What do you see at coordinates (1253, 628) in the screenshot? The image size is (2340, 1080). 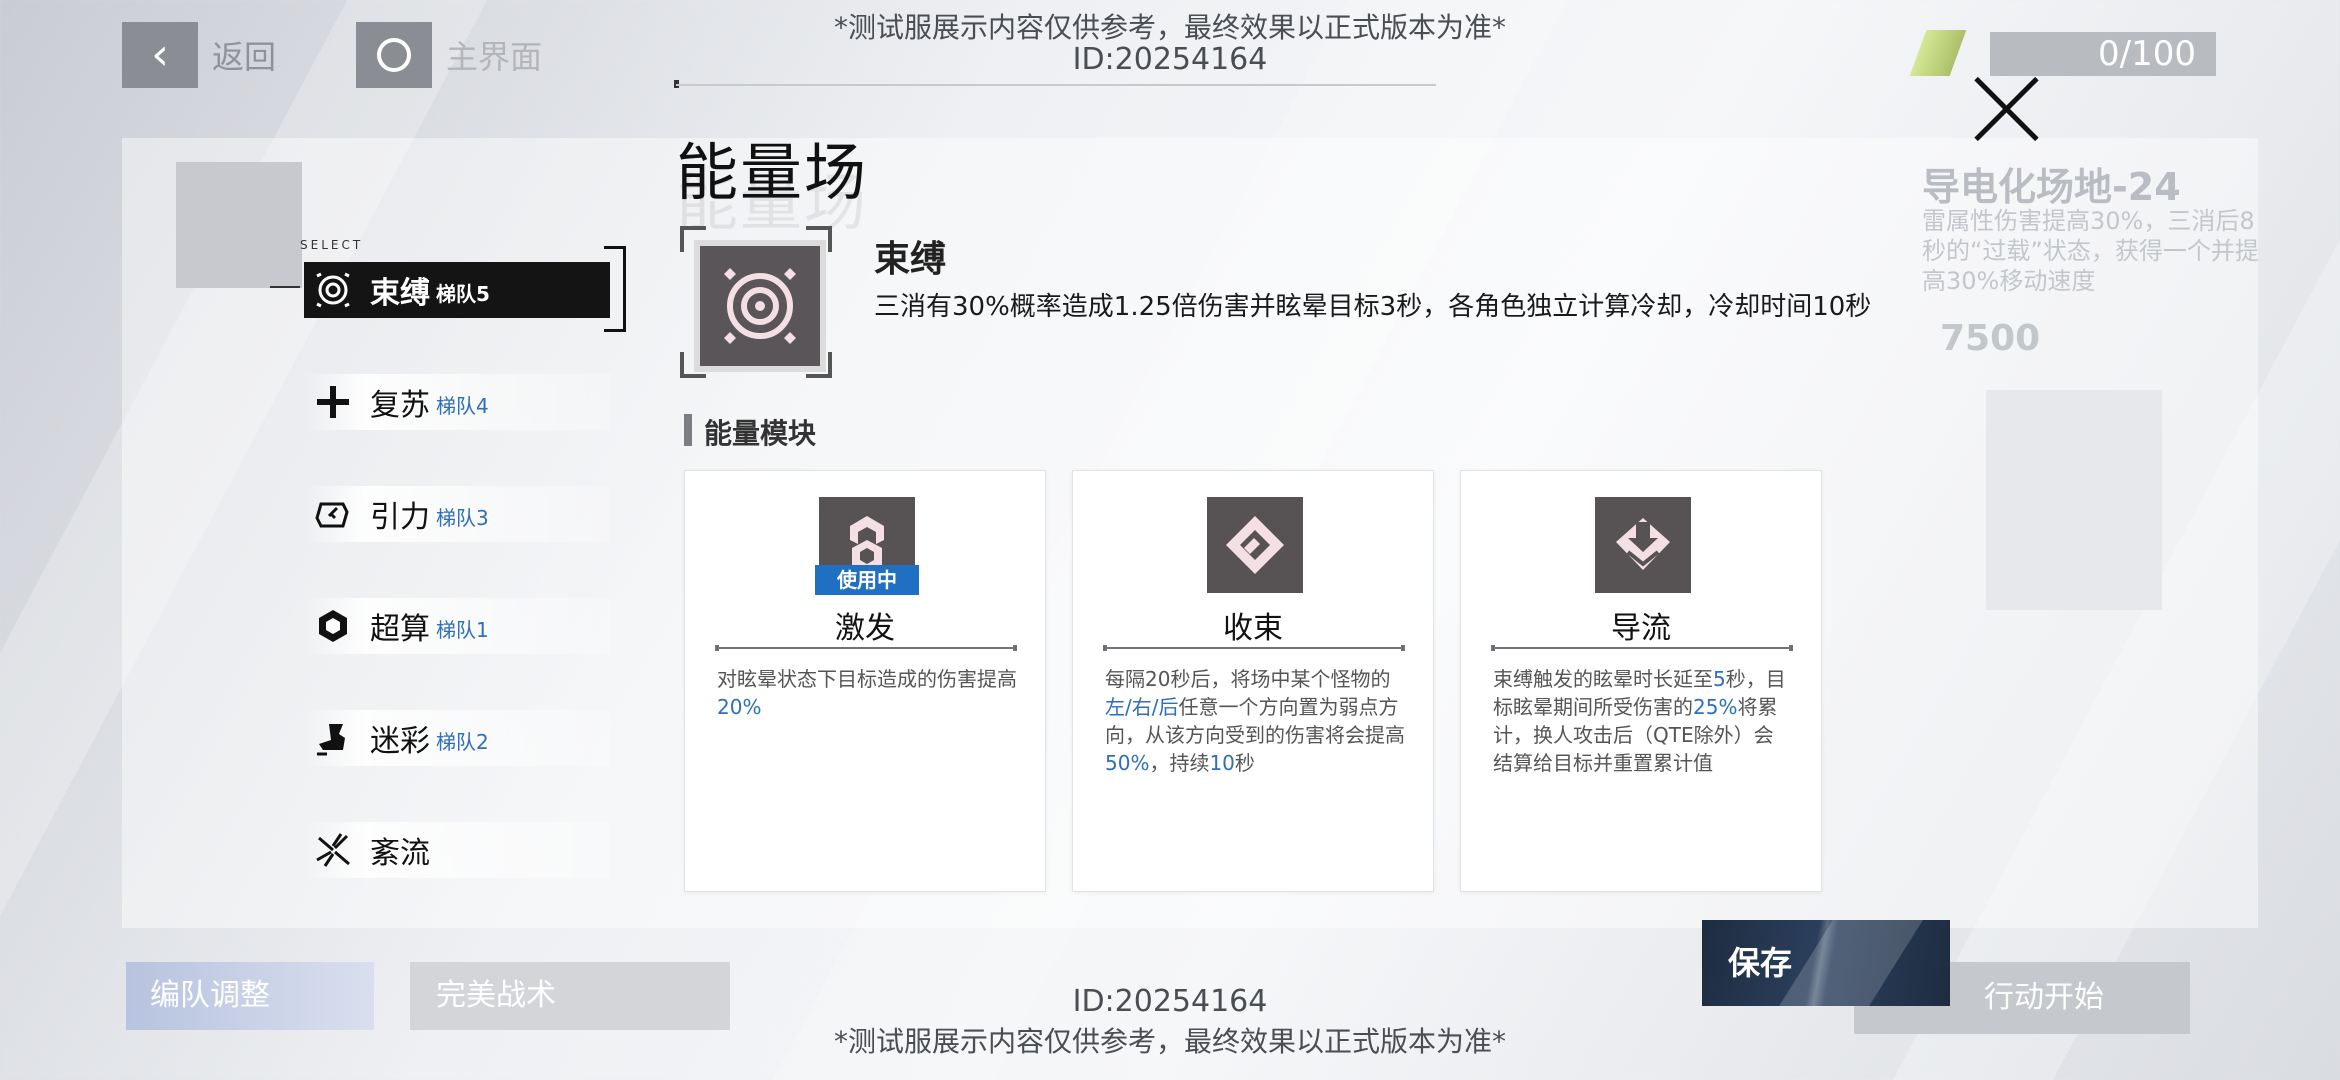 I see `module-name: 收束` at bounding box center [1253, 628].